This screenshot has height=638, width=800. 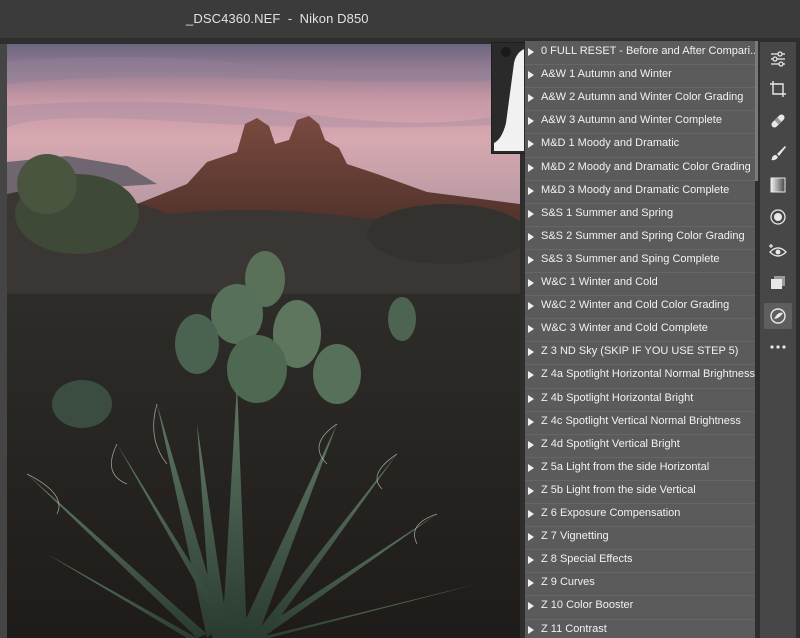 What do you see at coordinates (640, 491) in the screenshot?
I see `preset-item: Z 5b Light from the side Vertical` at bounding box center [640, 491].